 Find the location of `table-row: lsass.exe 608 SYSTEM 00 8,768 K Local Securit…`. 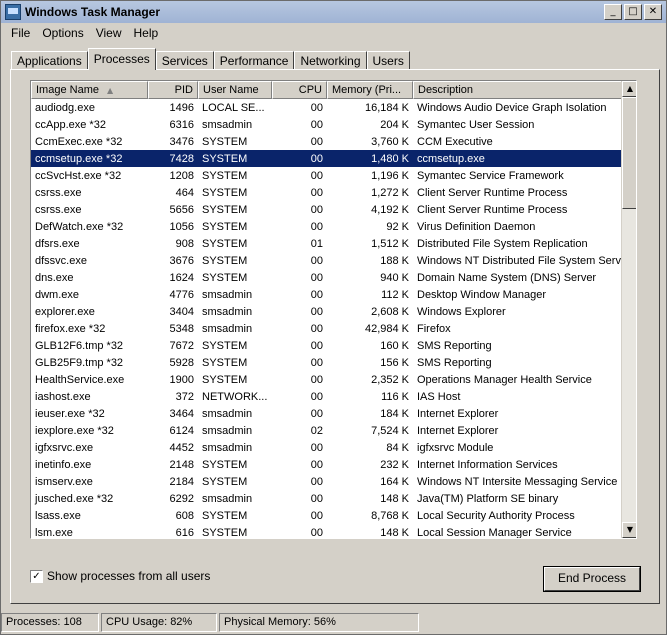

table-row: lsass.exe 608 SYSTEM 00 8,768 K Local Securit… is located at coordinates (326, 515).